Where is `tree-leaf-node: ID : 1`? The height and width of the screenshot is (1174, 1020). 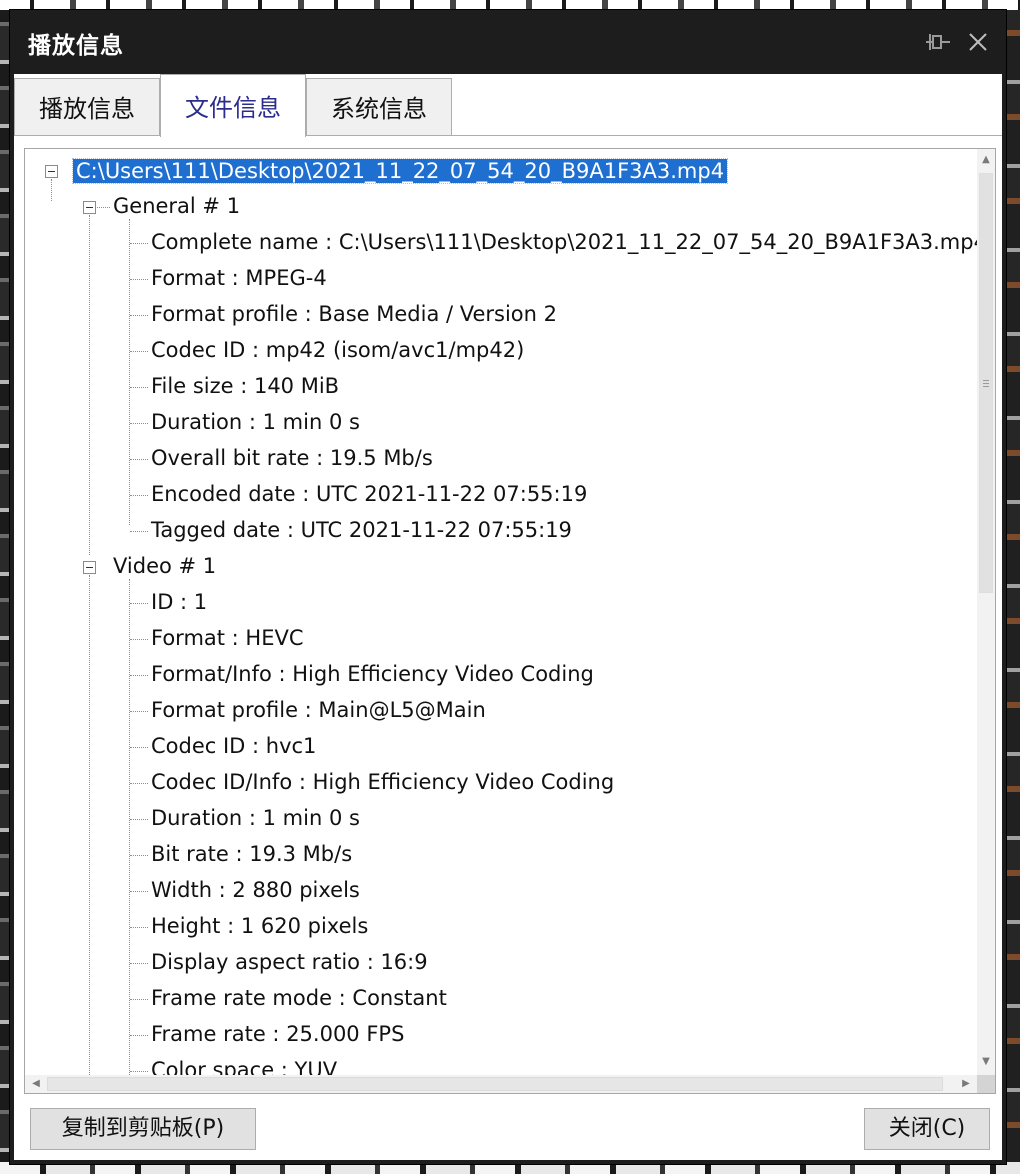 tree-leaf-node: ID : 1 is located at coordinates (179, 602).